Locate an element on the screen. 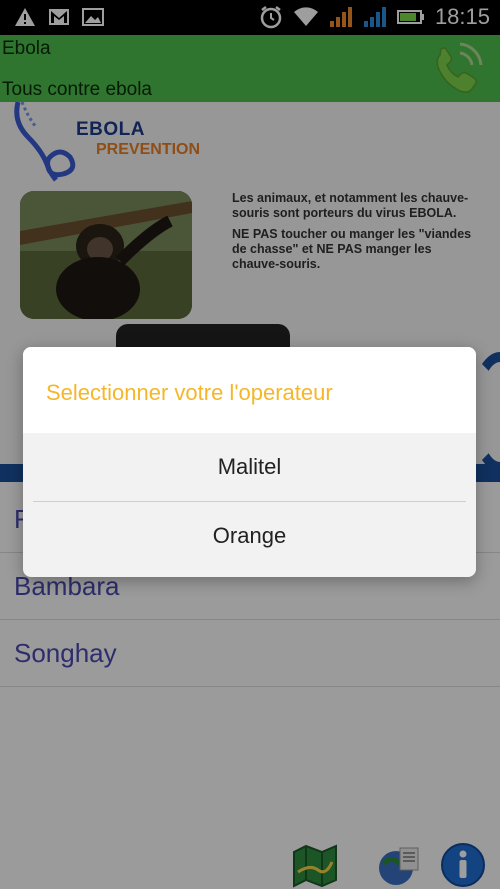  dialog-title: Selectionner votre l'operateur is located at coordinates (189, 392).